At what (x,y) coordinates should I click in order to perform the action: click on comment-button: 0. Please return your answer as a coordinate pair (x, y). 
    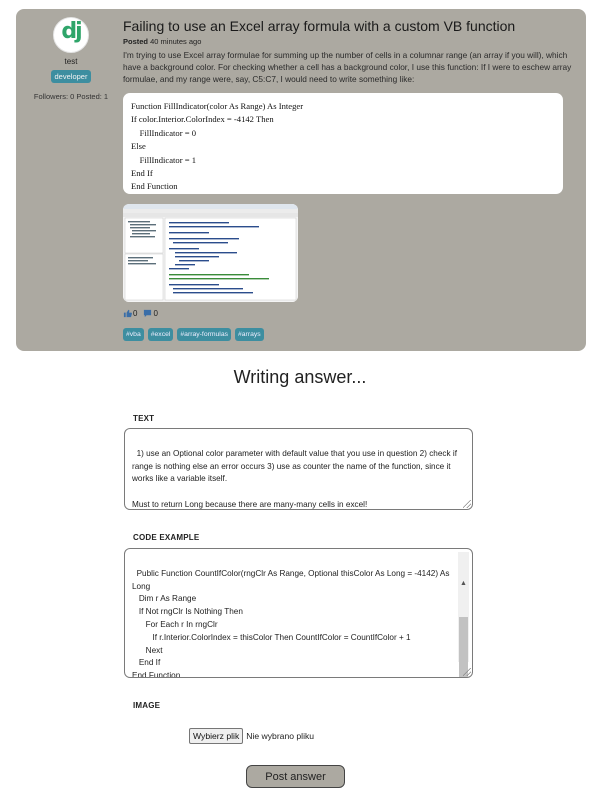
    Looking at the image, I should click on (150, 313).